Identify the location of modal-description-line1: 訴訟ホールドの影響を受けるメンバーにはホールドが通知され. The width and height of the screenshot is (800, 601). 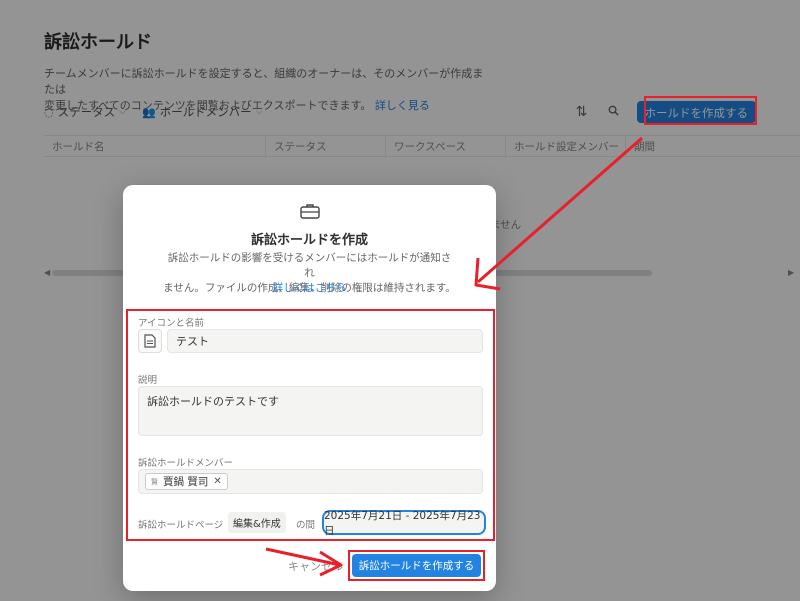
(309, 265).